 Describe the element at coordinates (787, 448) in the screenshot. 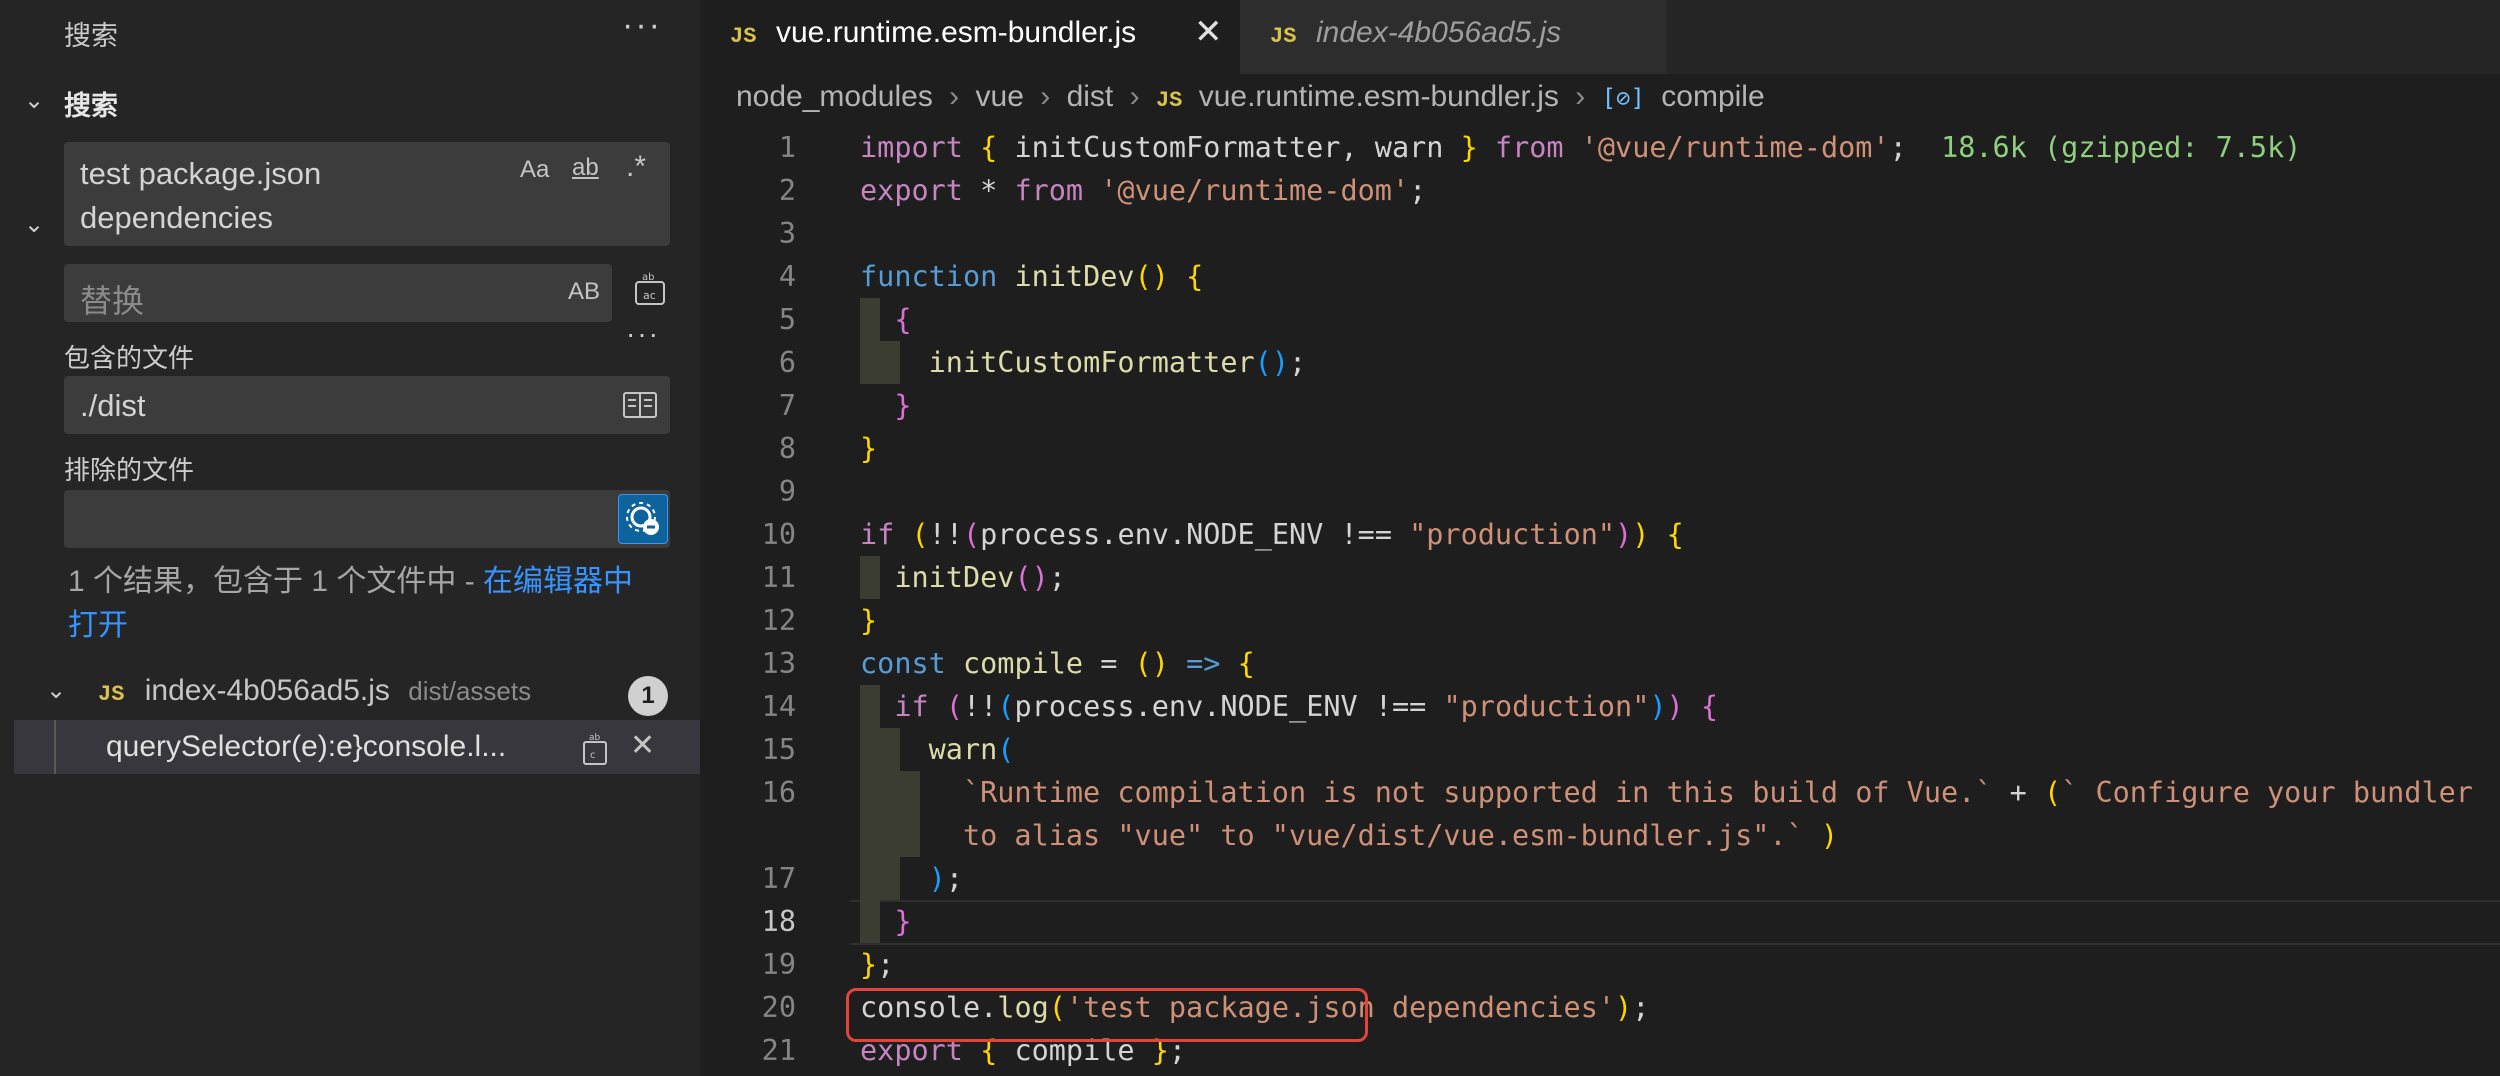

I see `line-number: 8` at that location.